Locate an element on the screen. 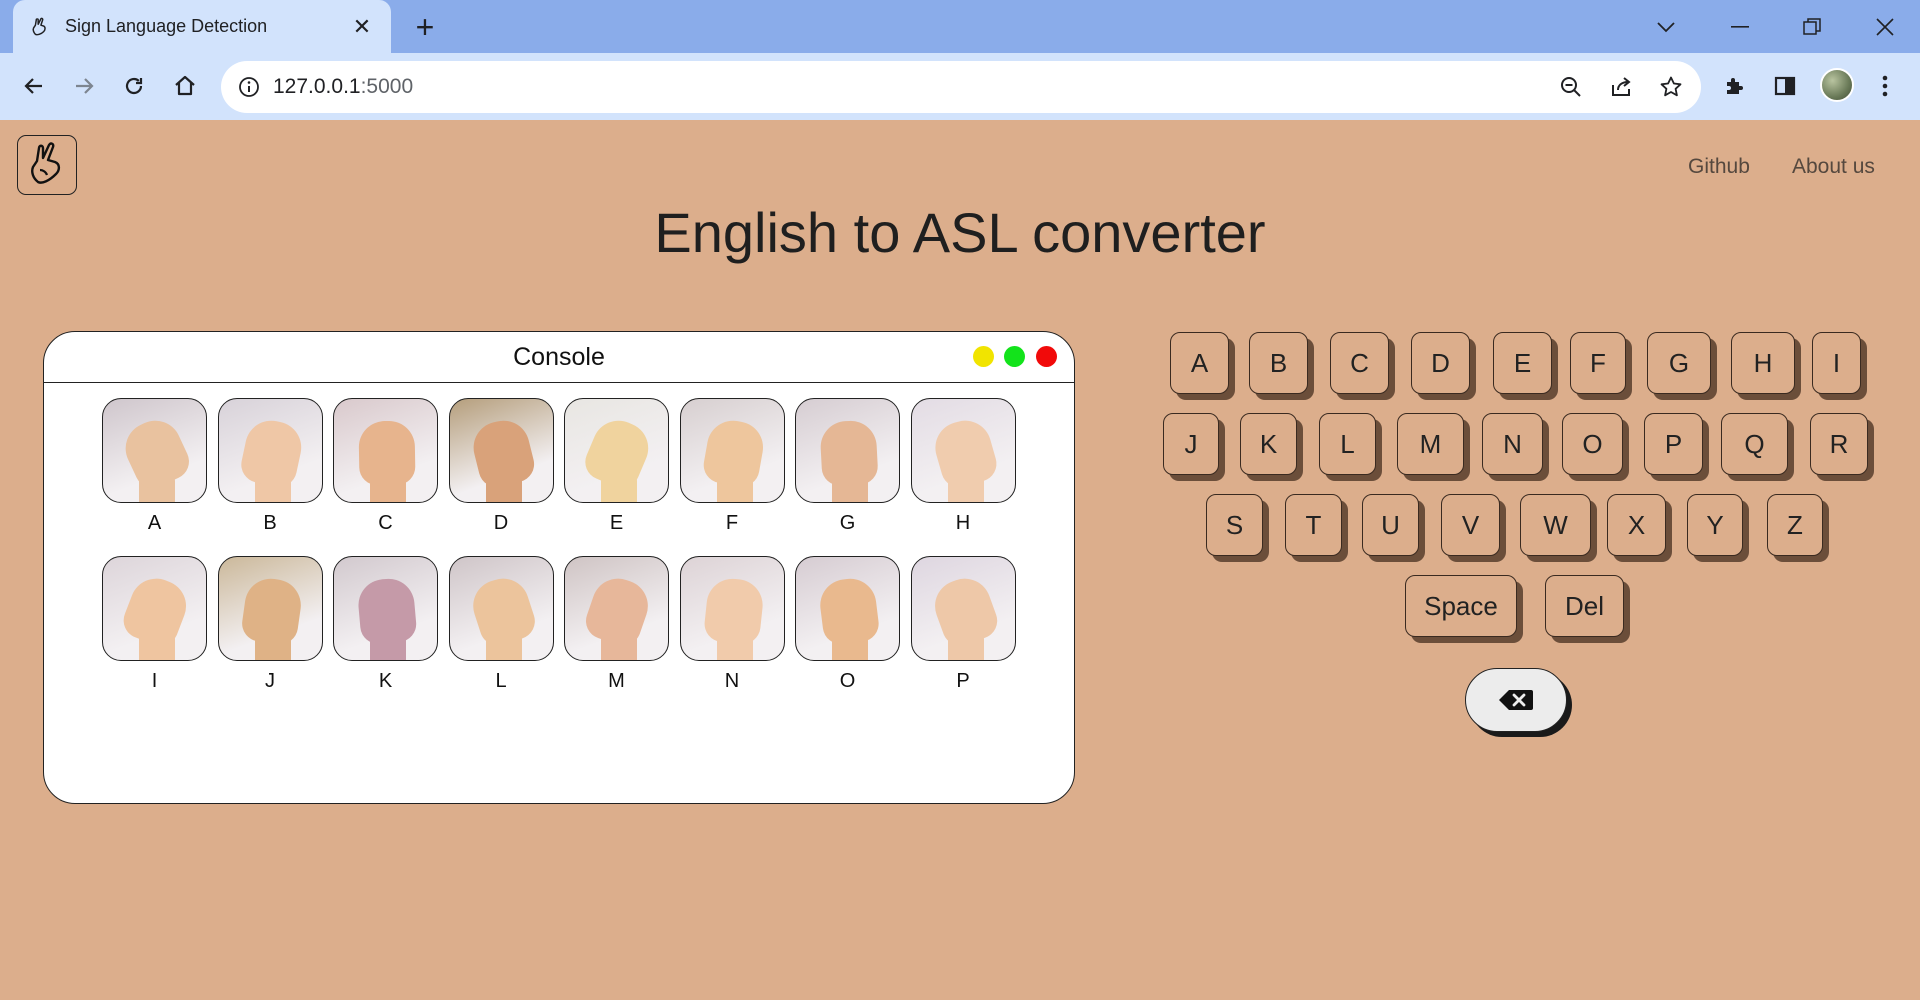 The width and height of the screenshot is (1920, 1000). key-y: Y is located at coordinates (1715, 525).